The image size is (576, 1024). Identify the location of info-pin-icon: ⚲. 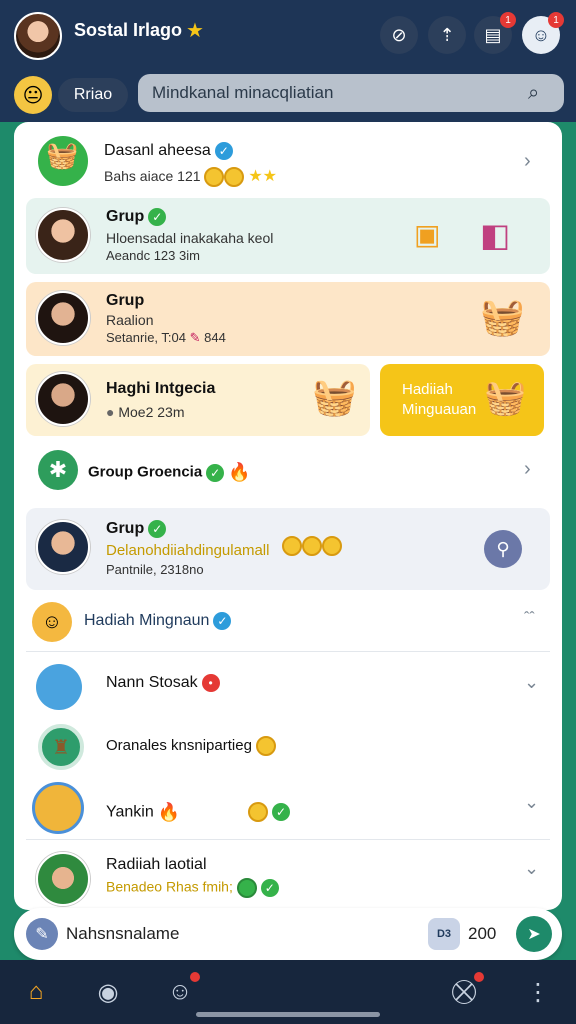
(503, 549).